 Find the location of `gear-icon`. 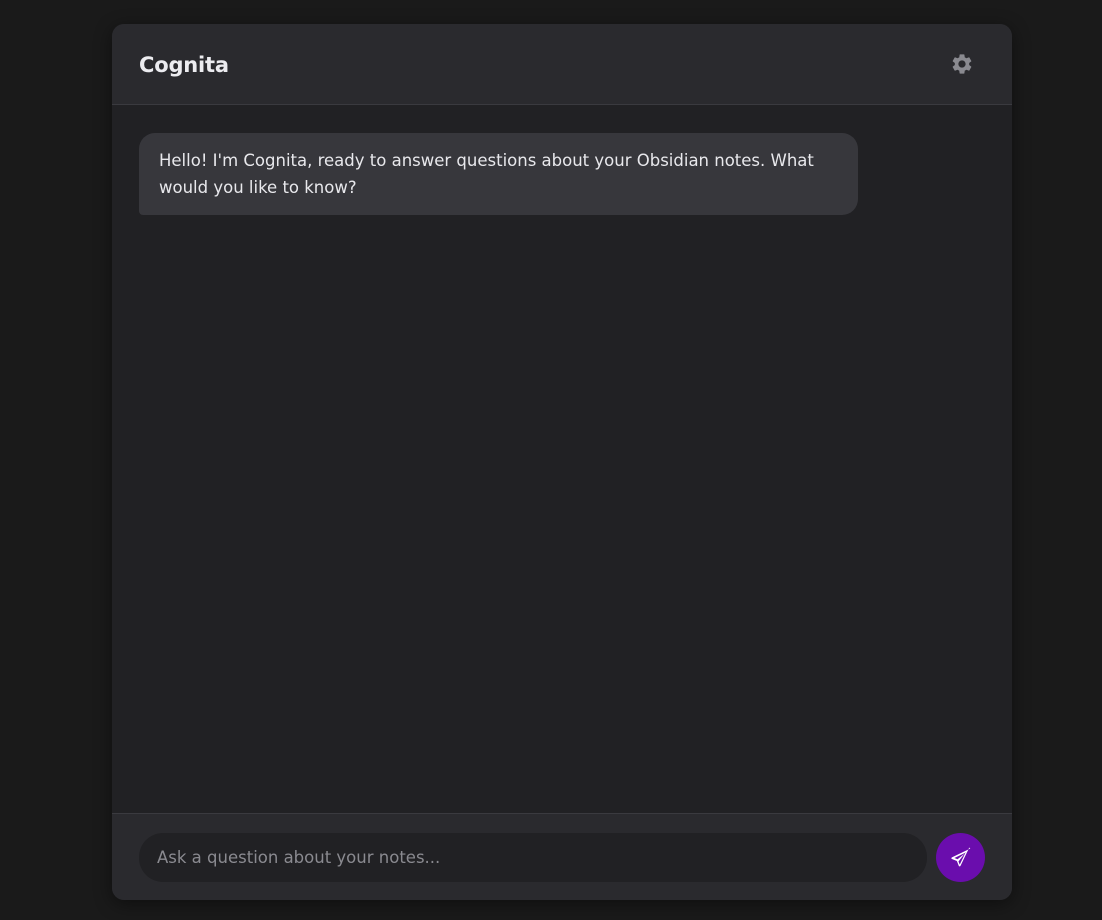

gear-icon is located at coordinates (962, 64).